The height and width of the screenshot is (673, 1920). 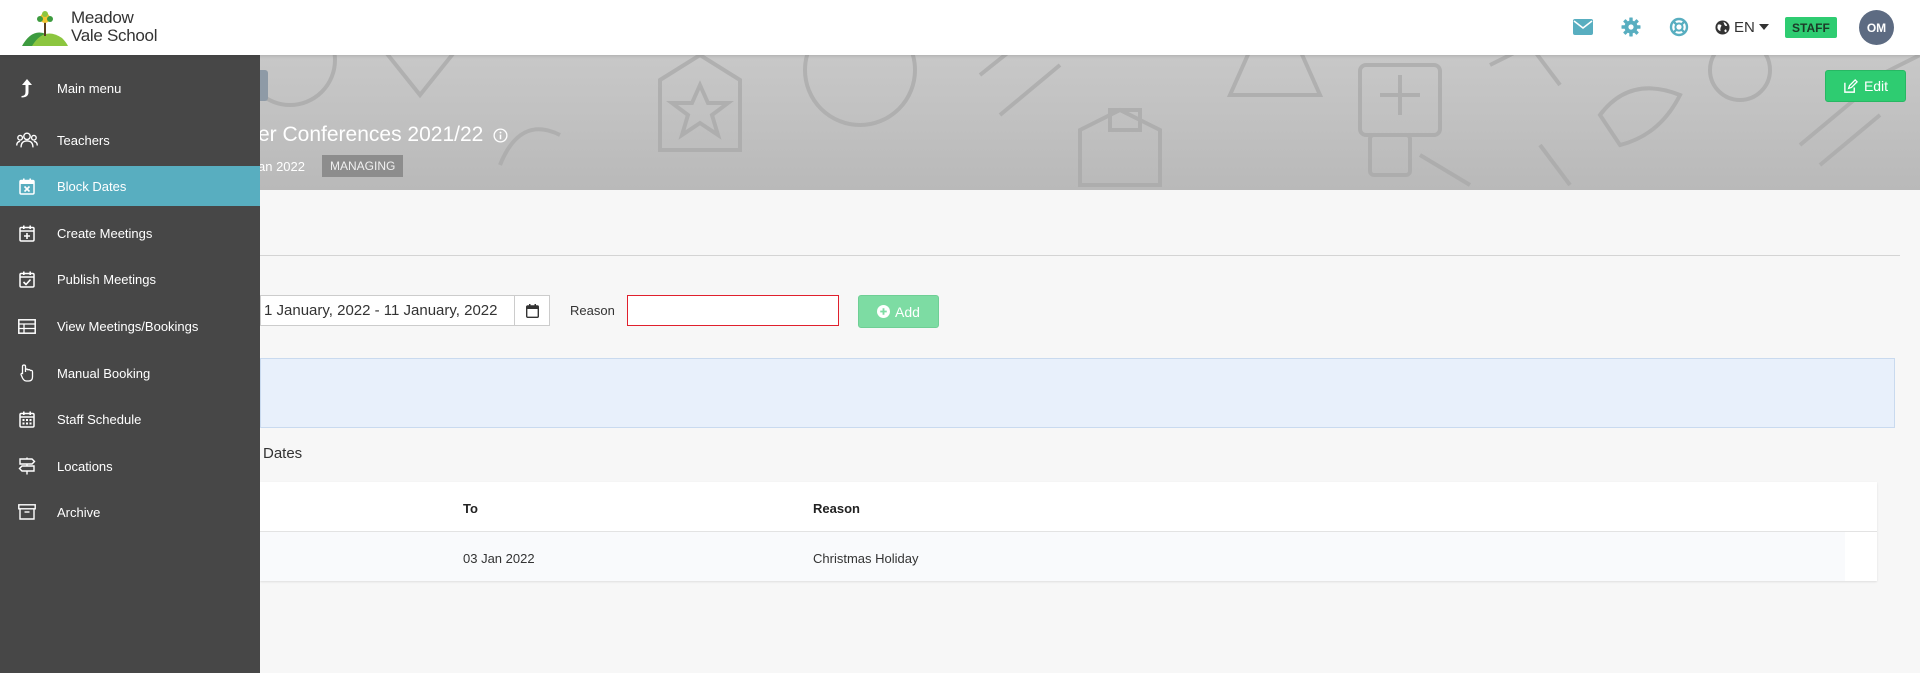 I want to click on calendar-button, so click(x=532, y=310).